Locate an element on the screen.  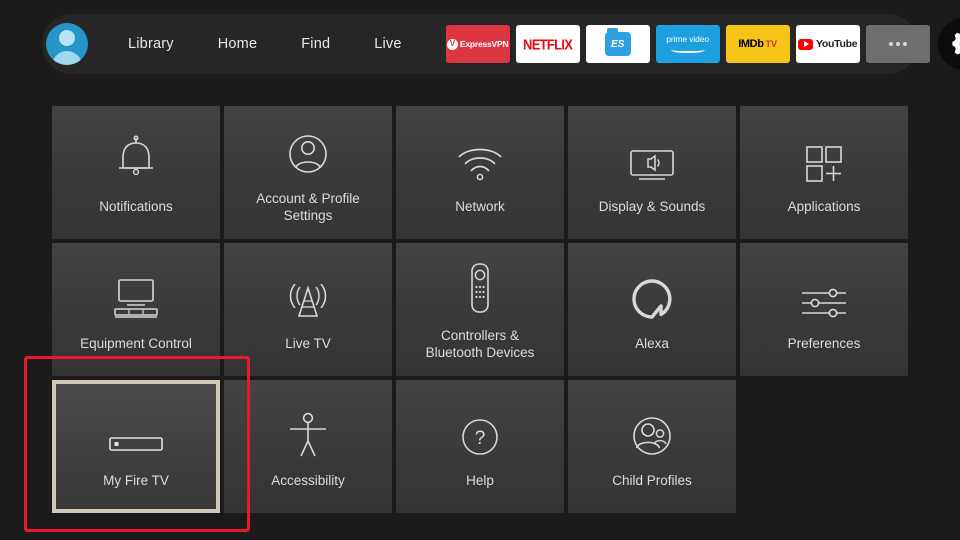
tile-label: Notifications is located at coordinates (136, 207).